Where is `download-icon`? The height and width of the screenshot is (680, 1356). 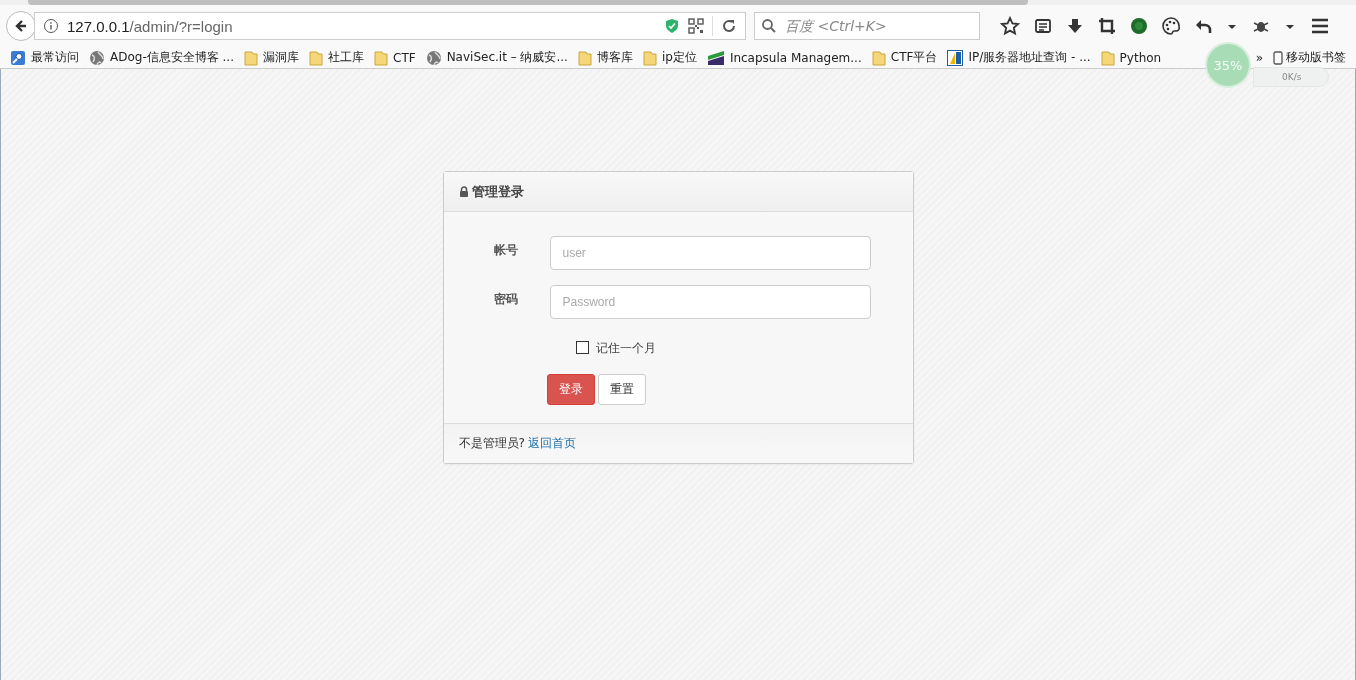
download-icon is located at coordinates (1075, 26).